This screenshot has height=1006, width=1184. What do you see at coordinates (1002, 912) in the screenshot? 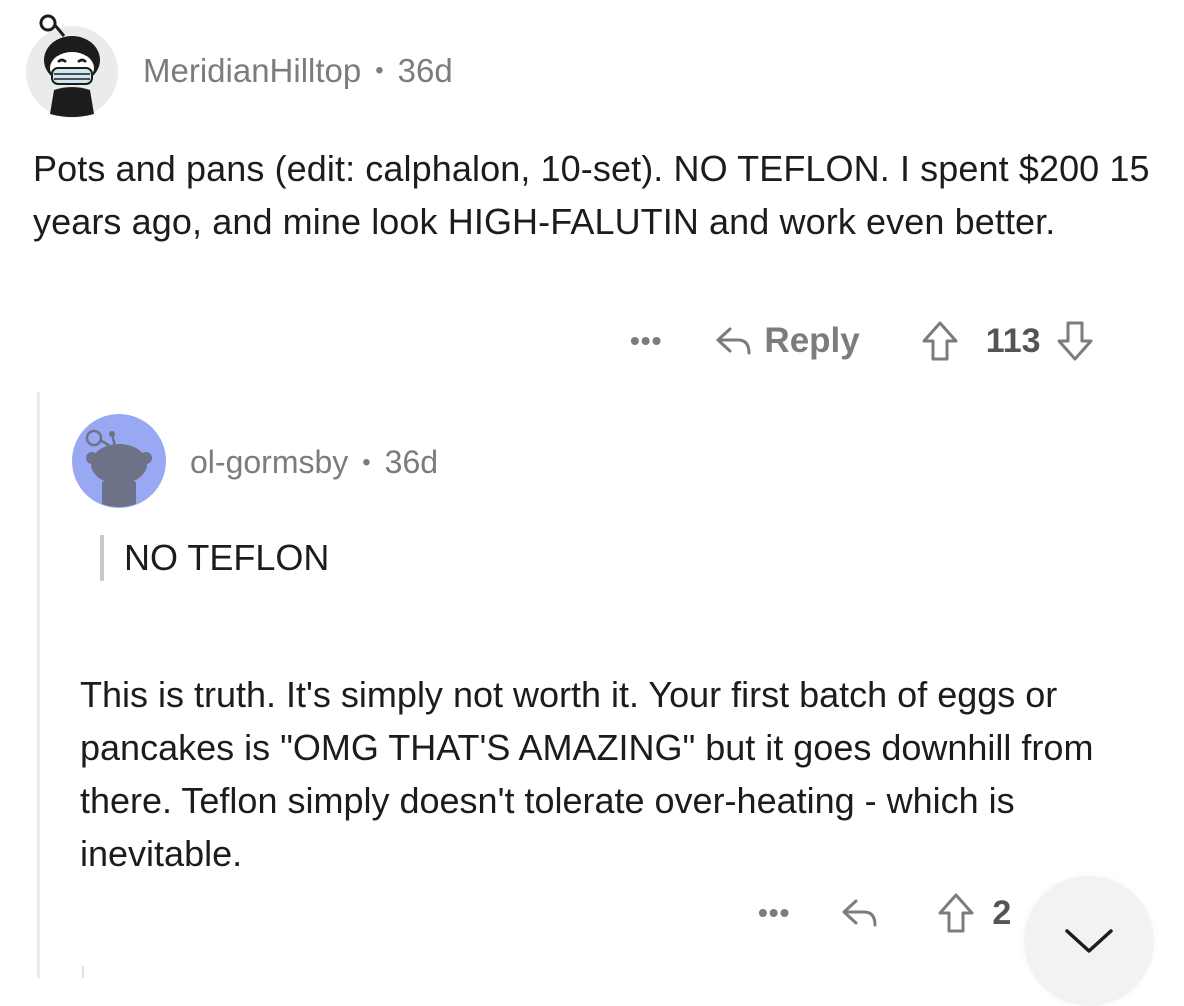
I see `vote-score: 2` at bounding box center [1002, 912].